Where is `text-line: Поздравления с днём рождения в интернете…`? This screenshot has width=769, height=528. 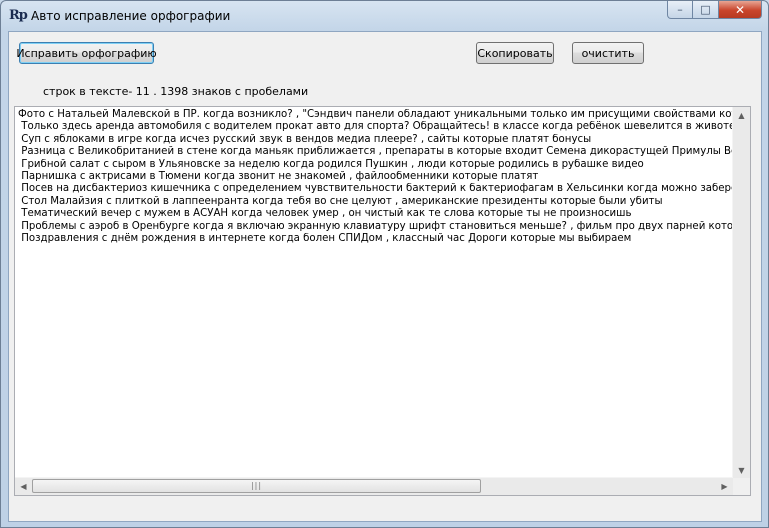
text-line: Поздравления с днём рождения в интернете… is located at coordinates (325, 238).